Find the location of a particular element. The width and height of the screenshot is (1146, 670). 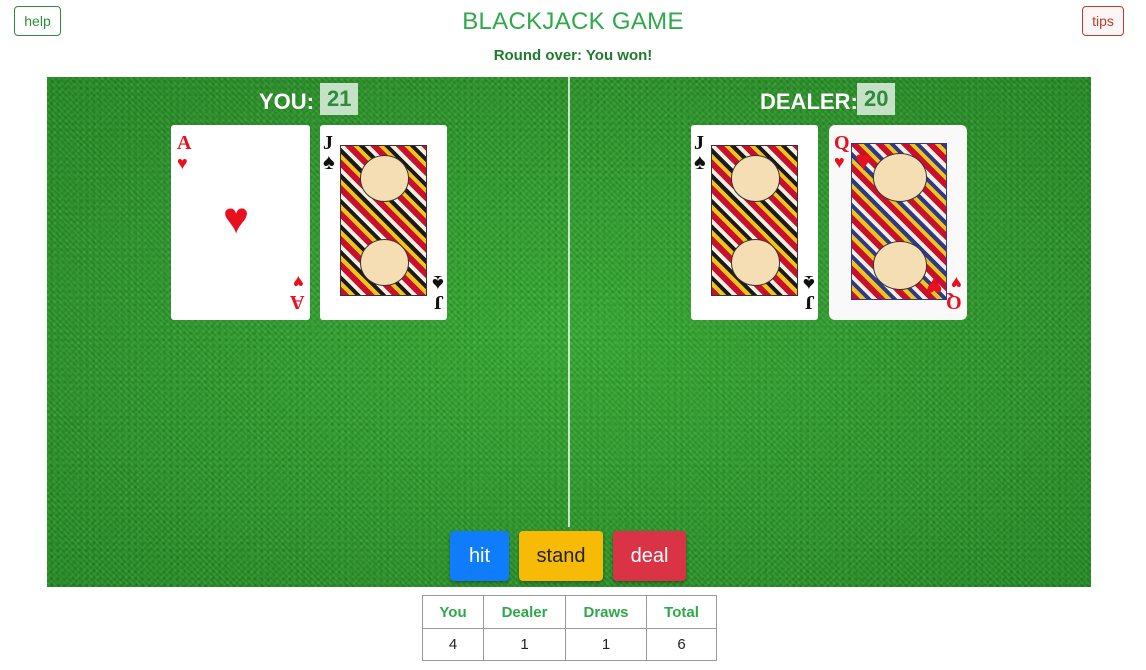

dealer-card-jack-of-spades: J ♠ J ♠ is located at coordinates (754, 222).